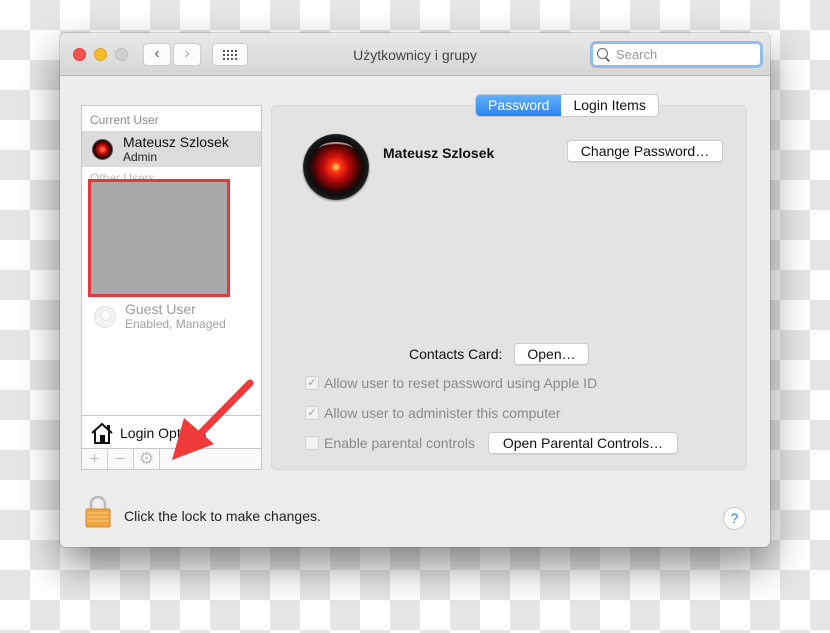 The width and height of the screenshot is (830, 633). I want to click on current-user-item: Mateusz Szlosek Admin, so click(171, 149).